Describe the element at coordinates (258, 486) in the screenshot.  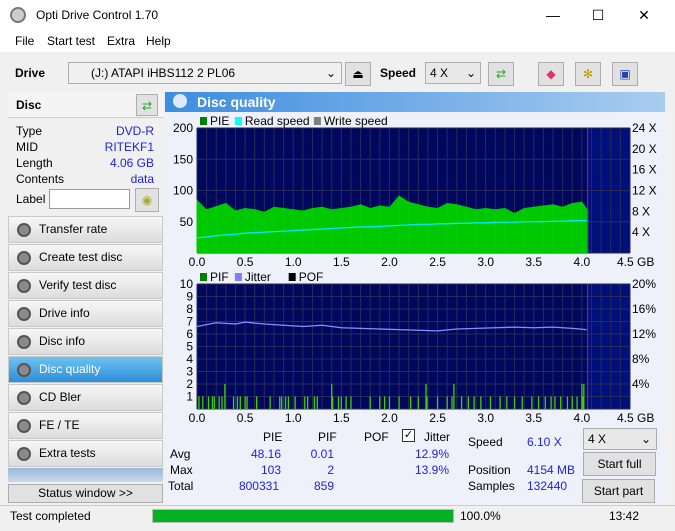
I see `total-pie: 800331` at that location.